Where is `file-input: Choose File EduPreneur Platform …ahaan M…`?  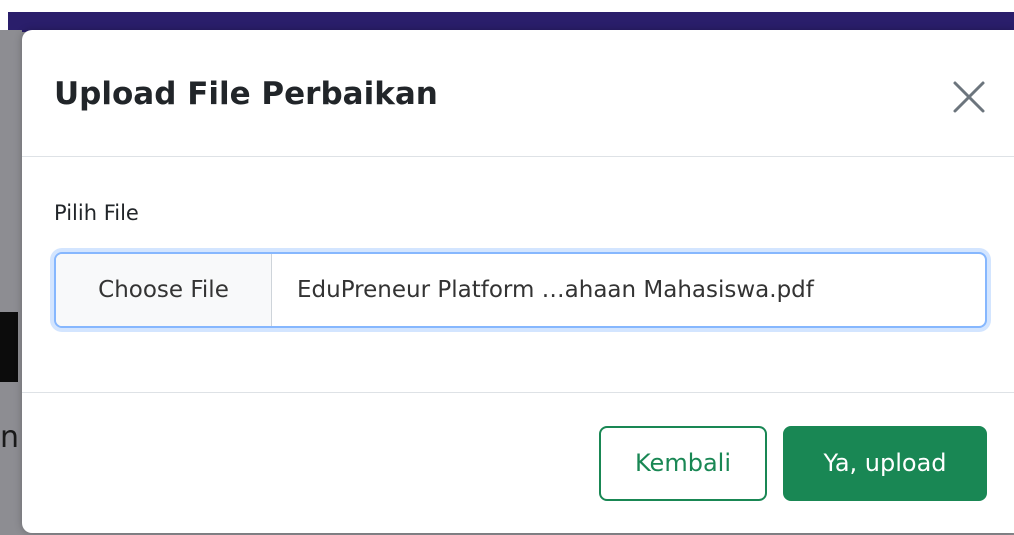
file-input: Choose File EduPreneur Platform …ahaan M… is located at coordinates (520, 290).